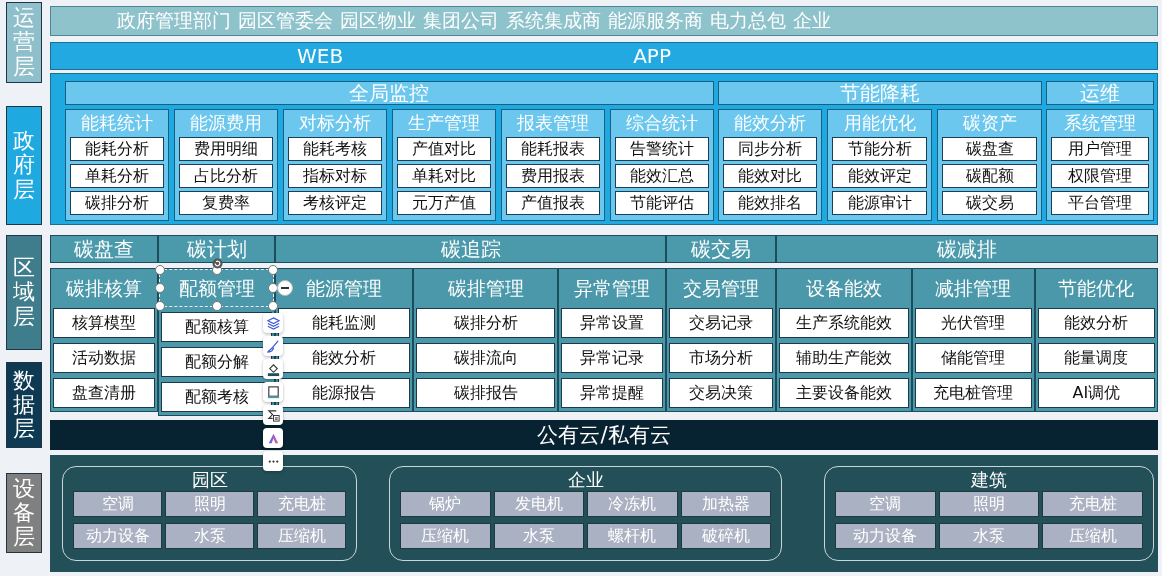 This screenshot has width=1162, height=576. Describe the element at coordinates (217, 397) in the screenshot. I see `module-item: 配额考核` at that location.